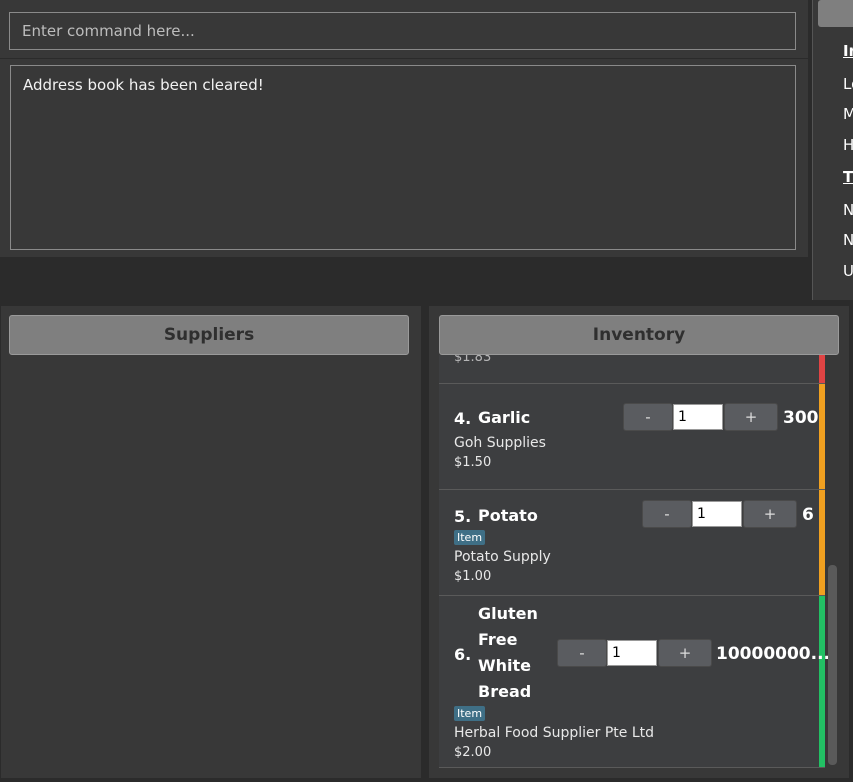  What do you see at coordinates (505, 665) in the screenshot?
I see `item-name-line-3: White` at bounding box center [505, 665].